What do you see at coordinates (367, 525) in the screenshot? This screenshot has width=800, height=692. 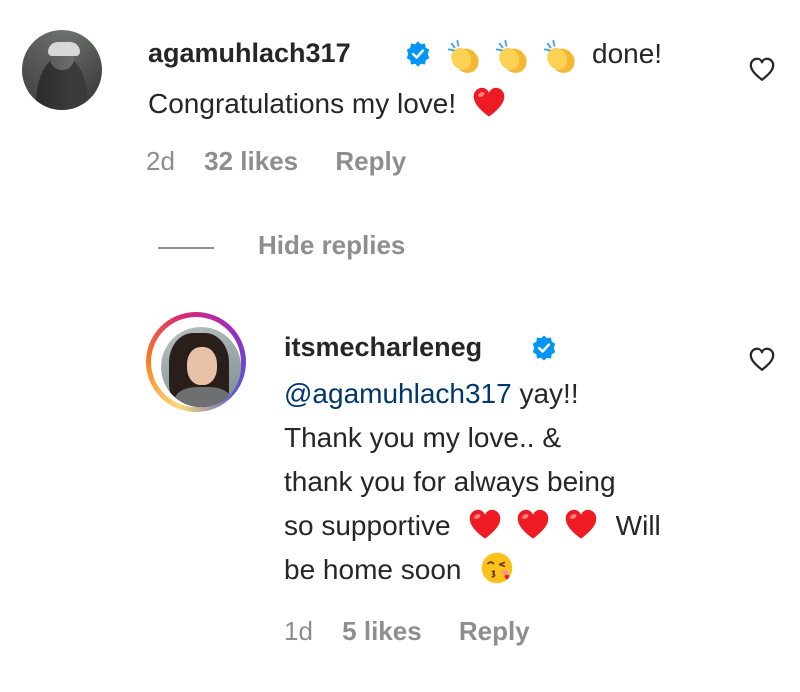 I see `reply-text: so supportive` at bounding box center [367, 525].